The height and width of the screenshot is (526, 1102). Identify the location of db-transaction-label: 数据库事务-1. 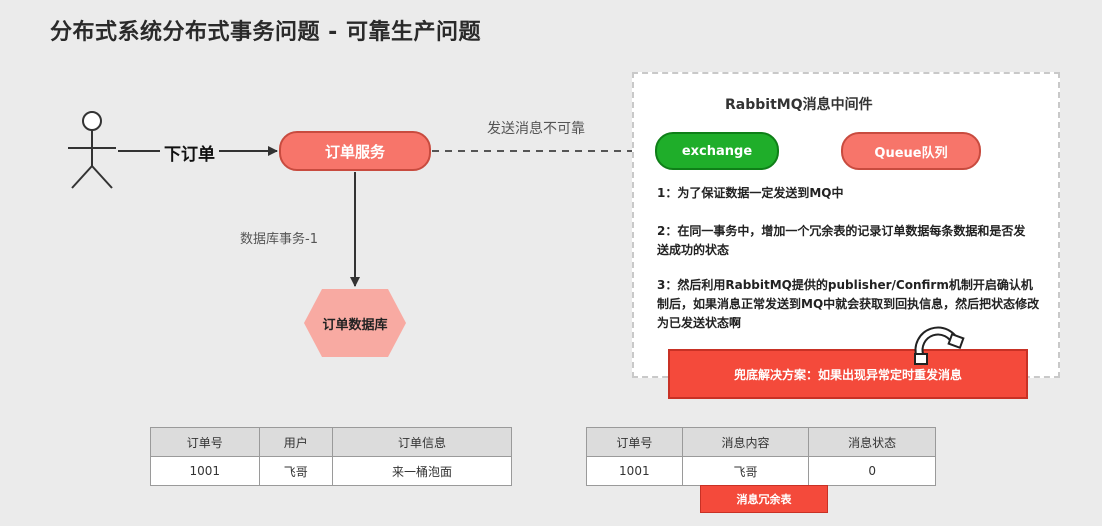
(279, 239).